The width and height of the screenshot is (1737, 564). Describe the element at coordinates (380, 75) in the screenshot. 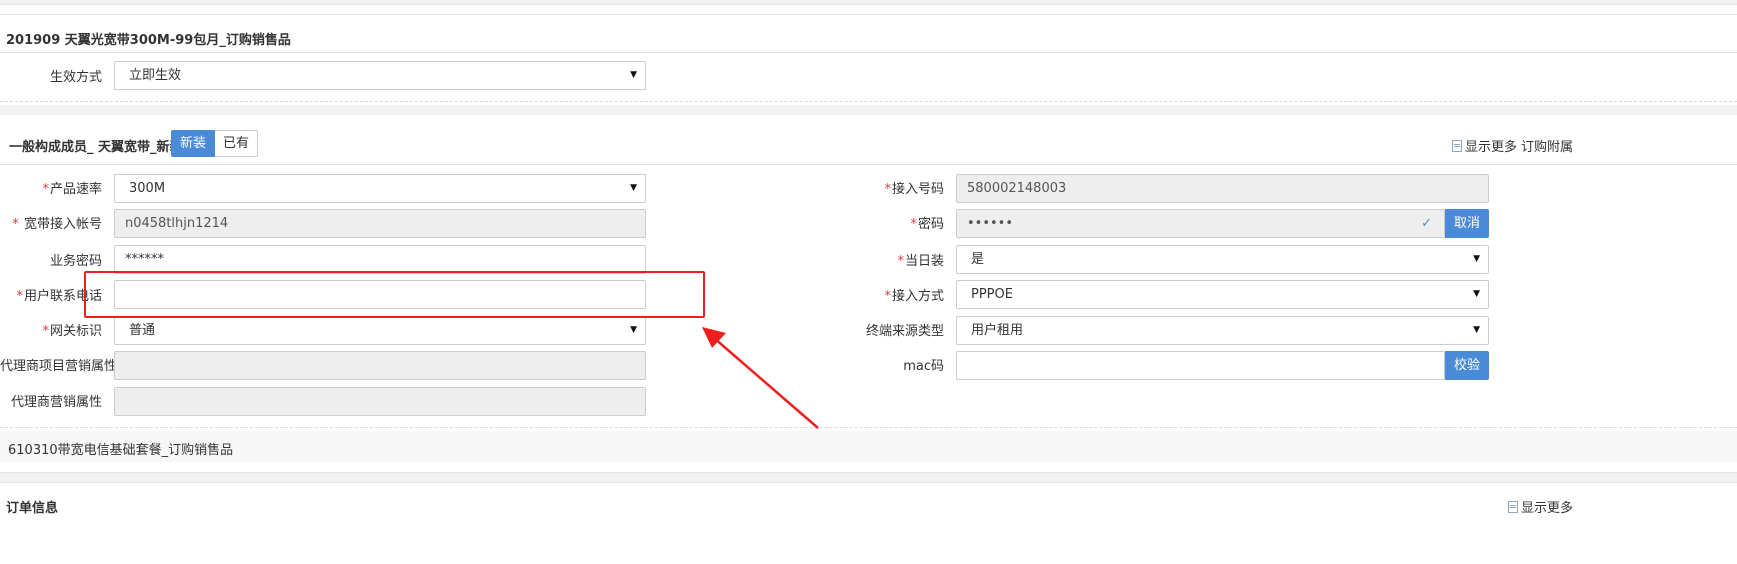

I see `effect-select: 立即生效 ▼` at that location.